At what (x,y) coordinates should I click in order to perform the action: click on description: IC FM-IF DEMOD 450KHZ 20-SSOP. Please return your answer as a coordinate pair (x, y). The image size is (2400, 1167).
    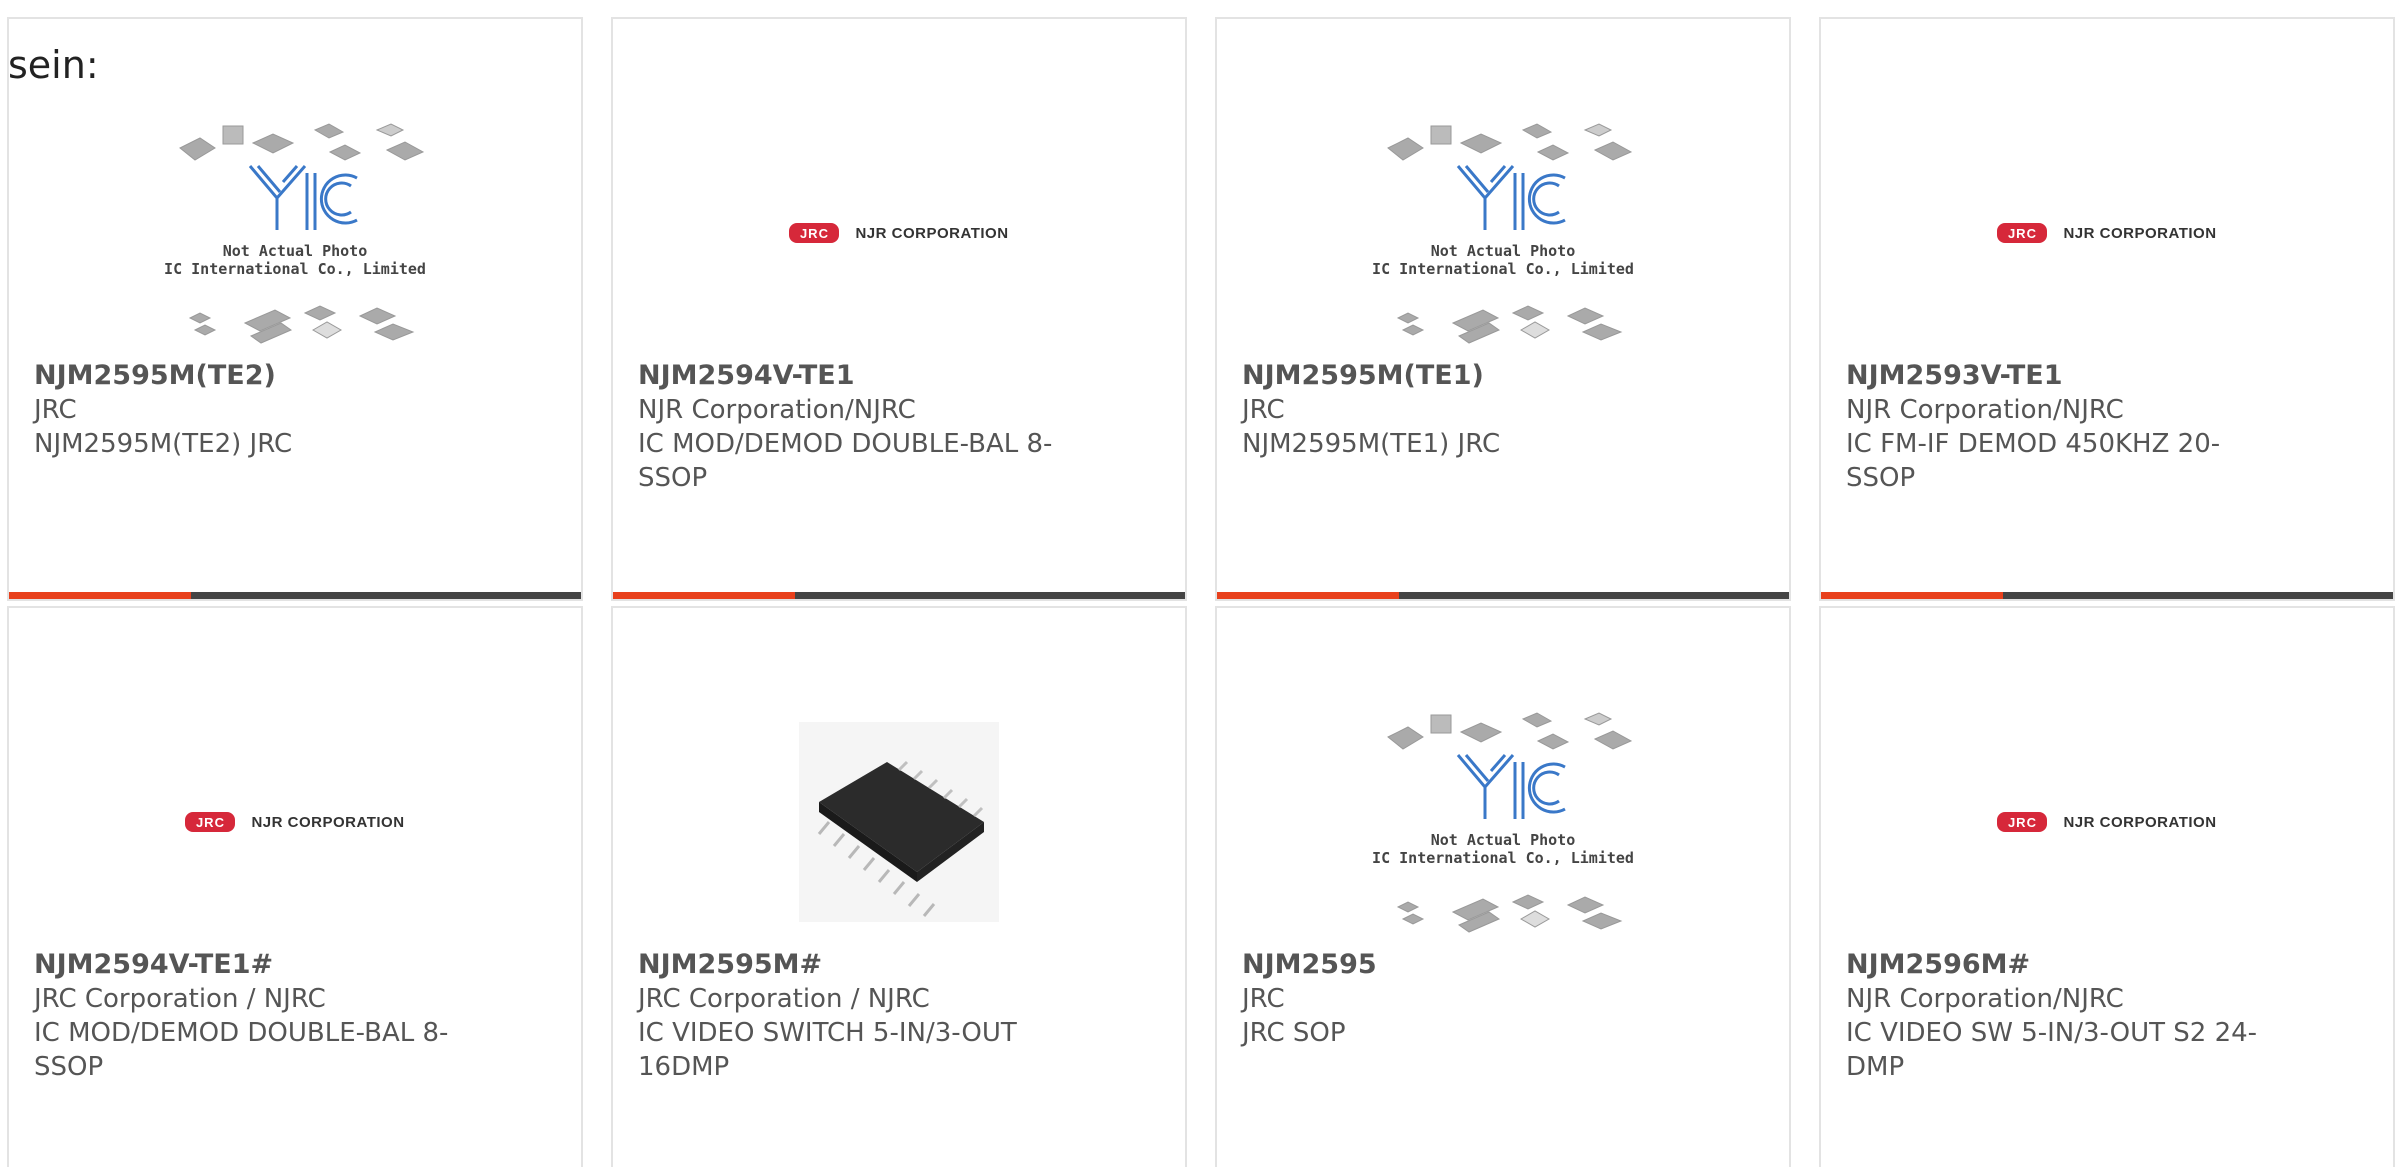
    Looking at the image, I should click on (2033, 461).